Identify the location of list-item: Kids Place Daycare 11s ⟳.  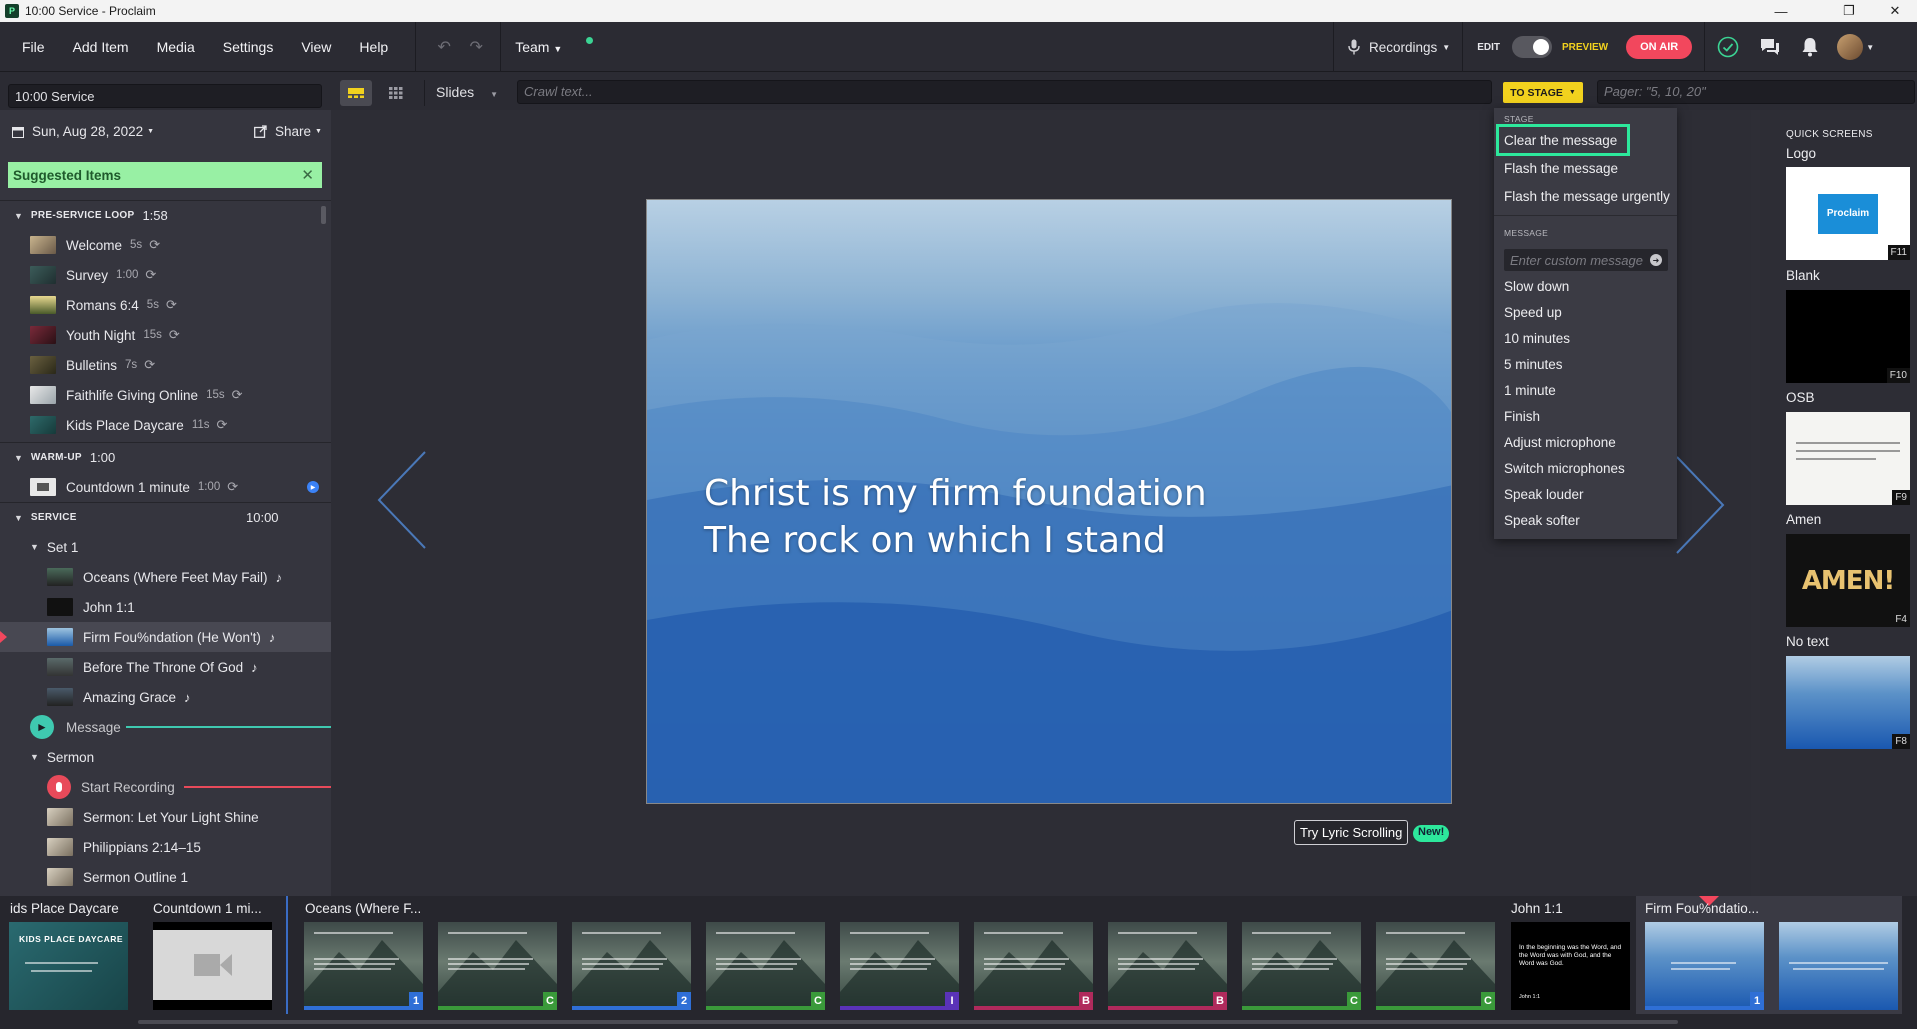
(165, 425).